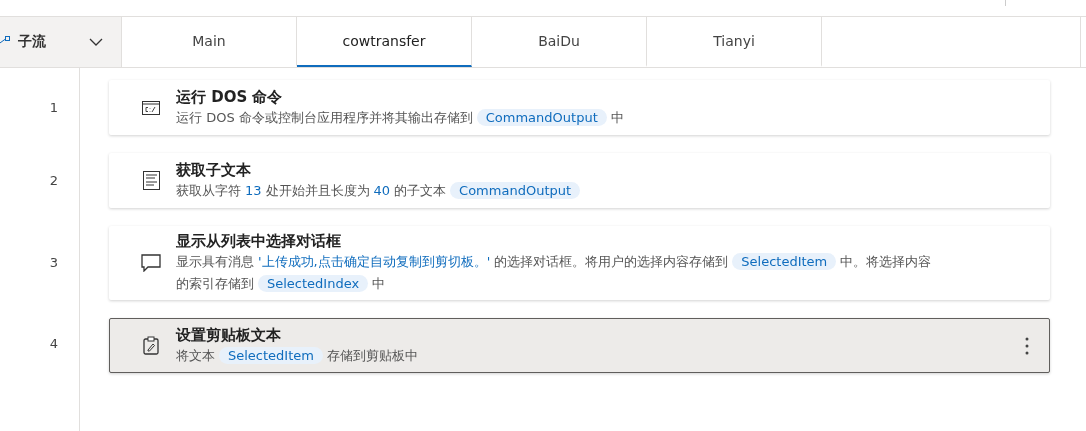 The width and height of the screenshot is (1086, 431). I want to click on action-title: 显示从列表中选择对话框, so click(259, 241).